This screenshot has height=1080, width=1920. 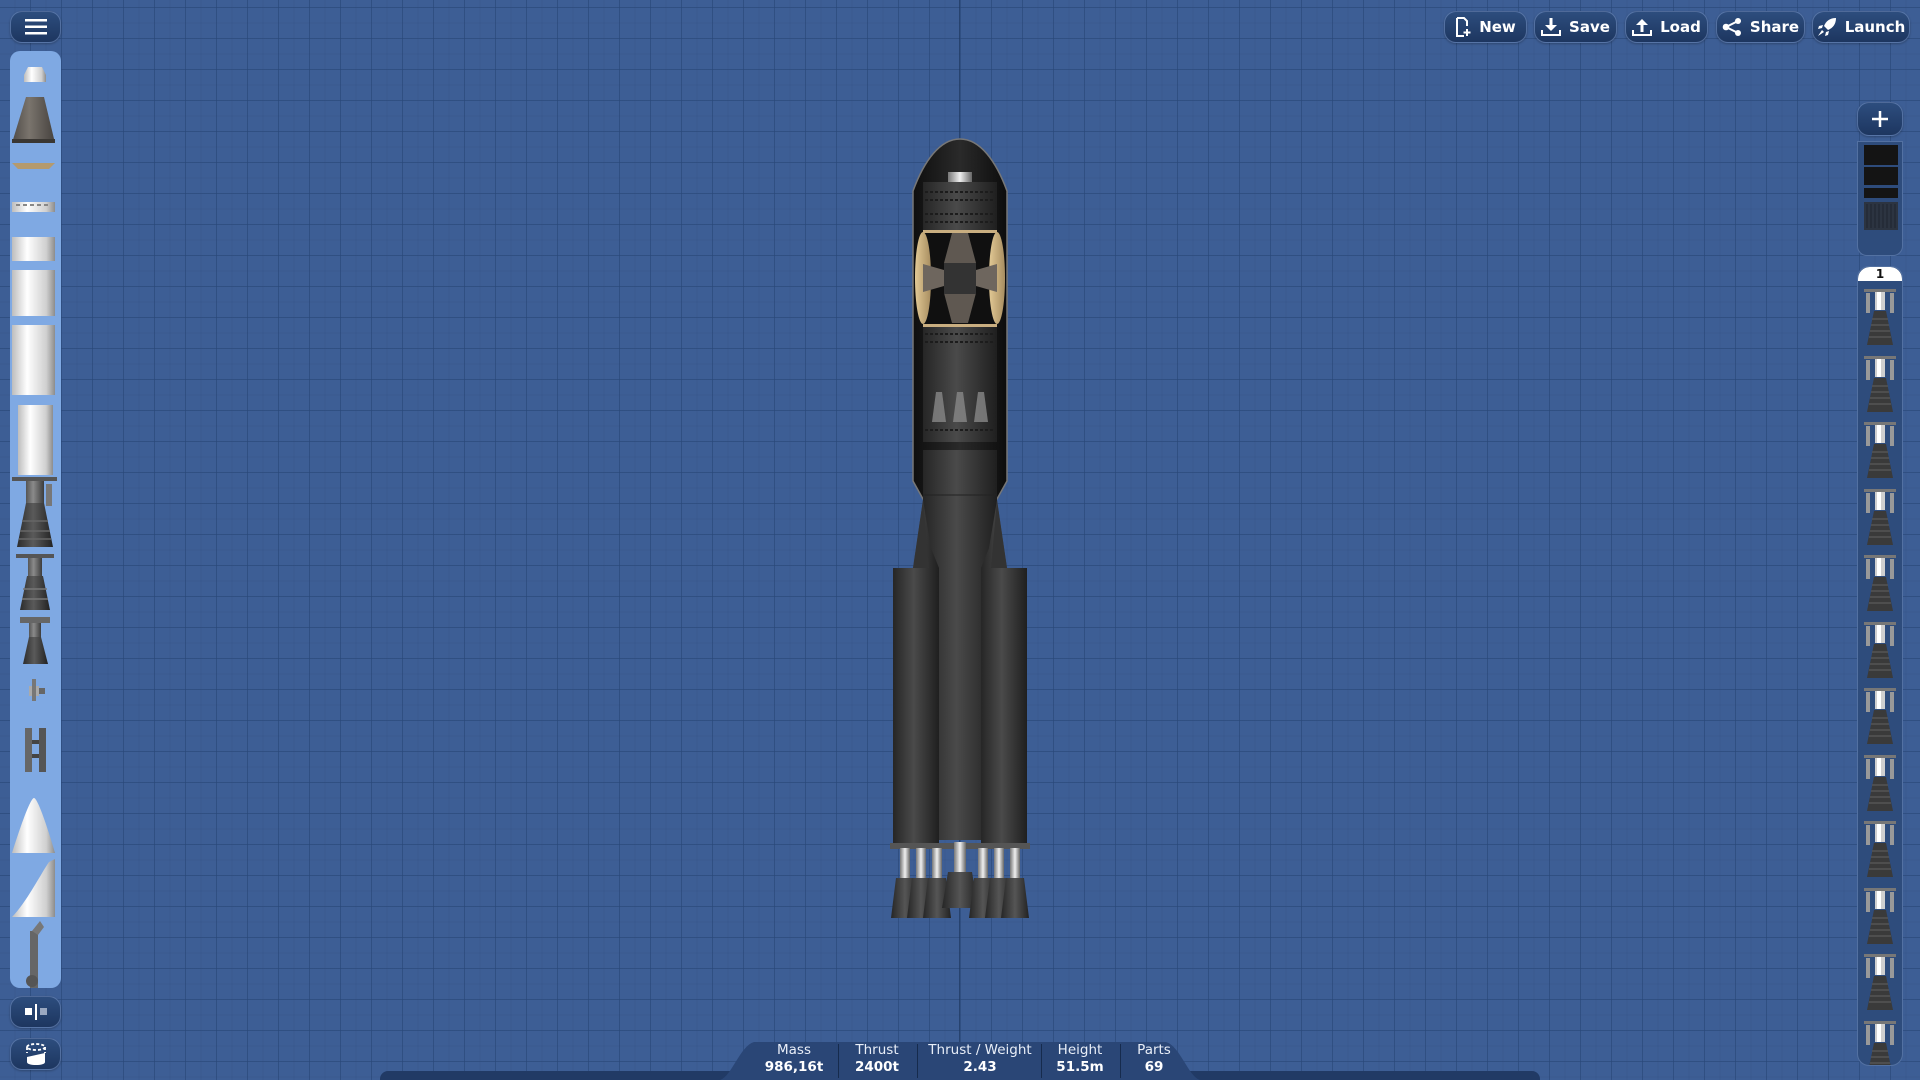 What do you see at coordinates (960, 880) in the screenshot?
I see `engine-cluster` at bounding box center [960, 880].